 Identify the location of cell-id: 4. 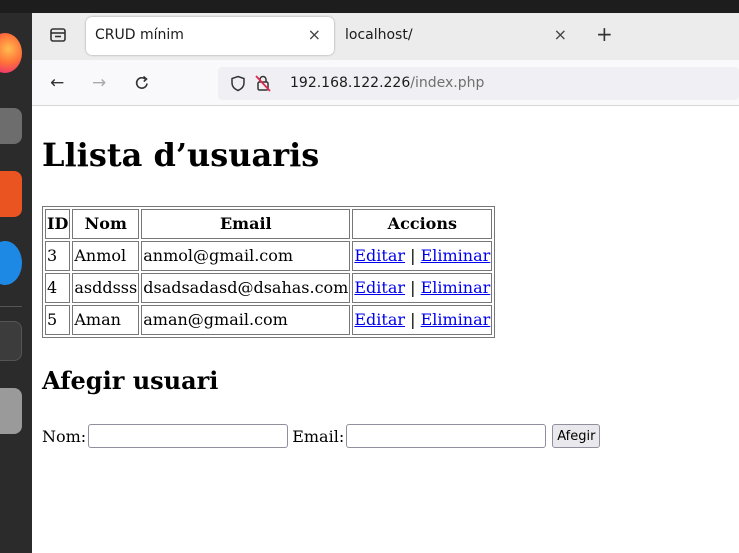
(58, 288).